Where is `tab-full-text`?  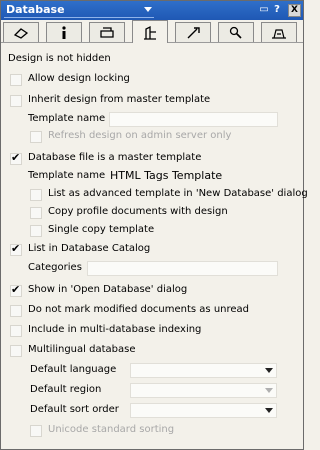
tab-full-text is located at coordinates (236, 32).